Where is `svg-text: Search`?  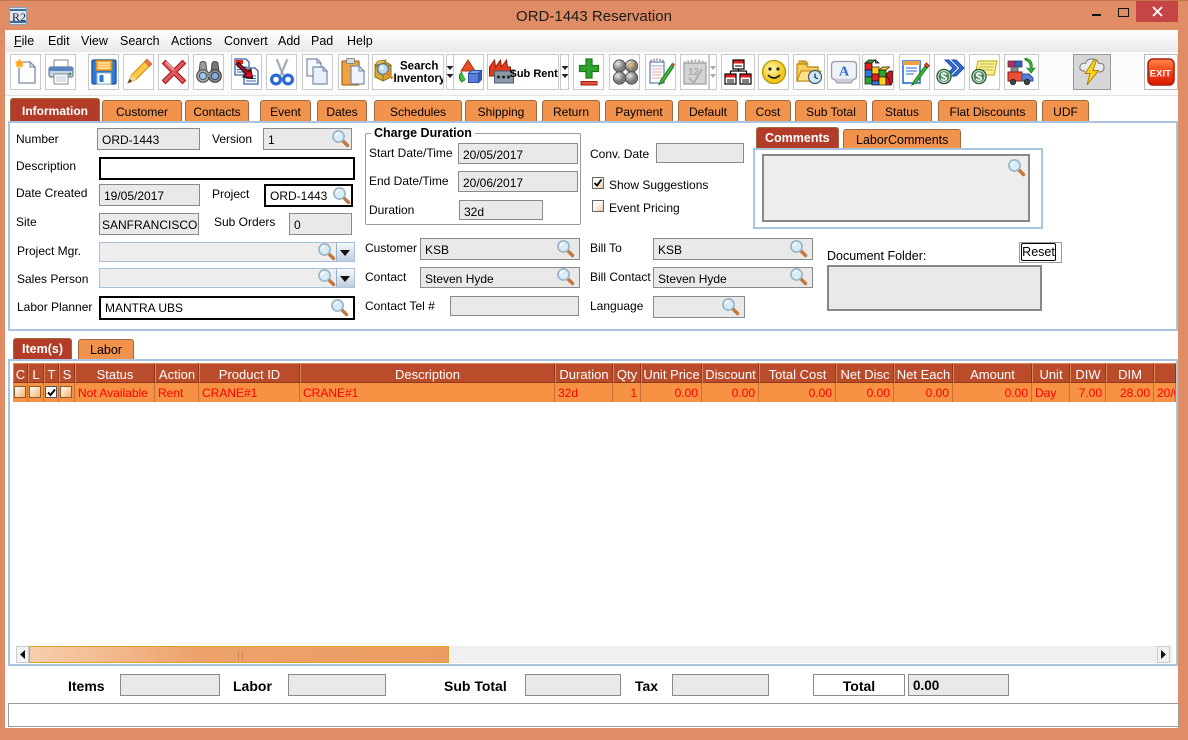 svg-text: Search is located at coordinates (419, 67).